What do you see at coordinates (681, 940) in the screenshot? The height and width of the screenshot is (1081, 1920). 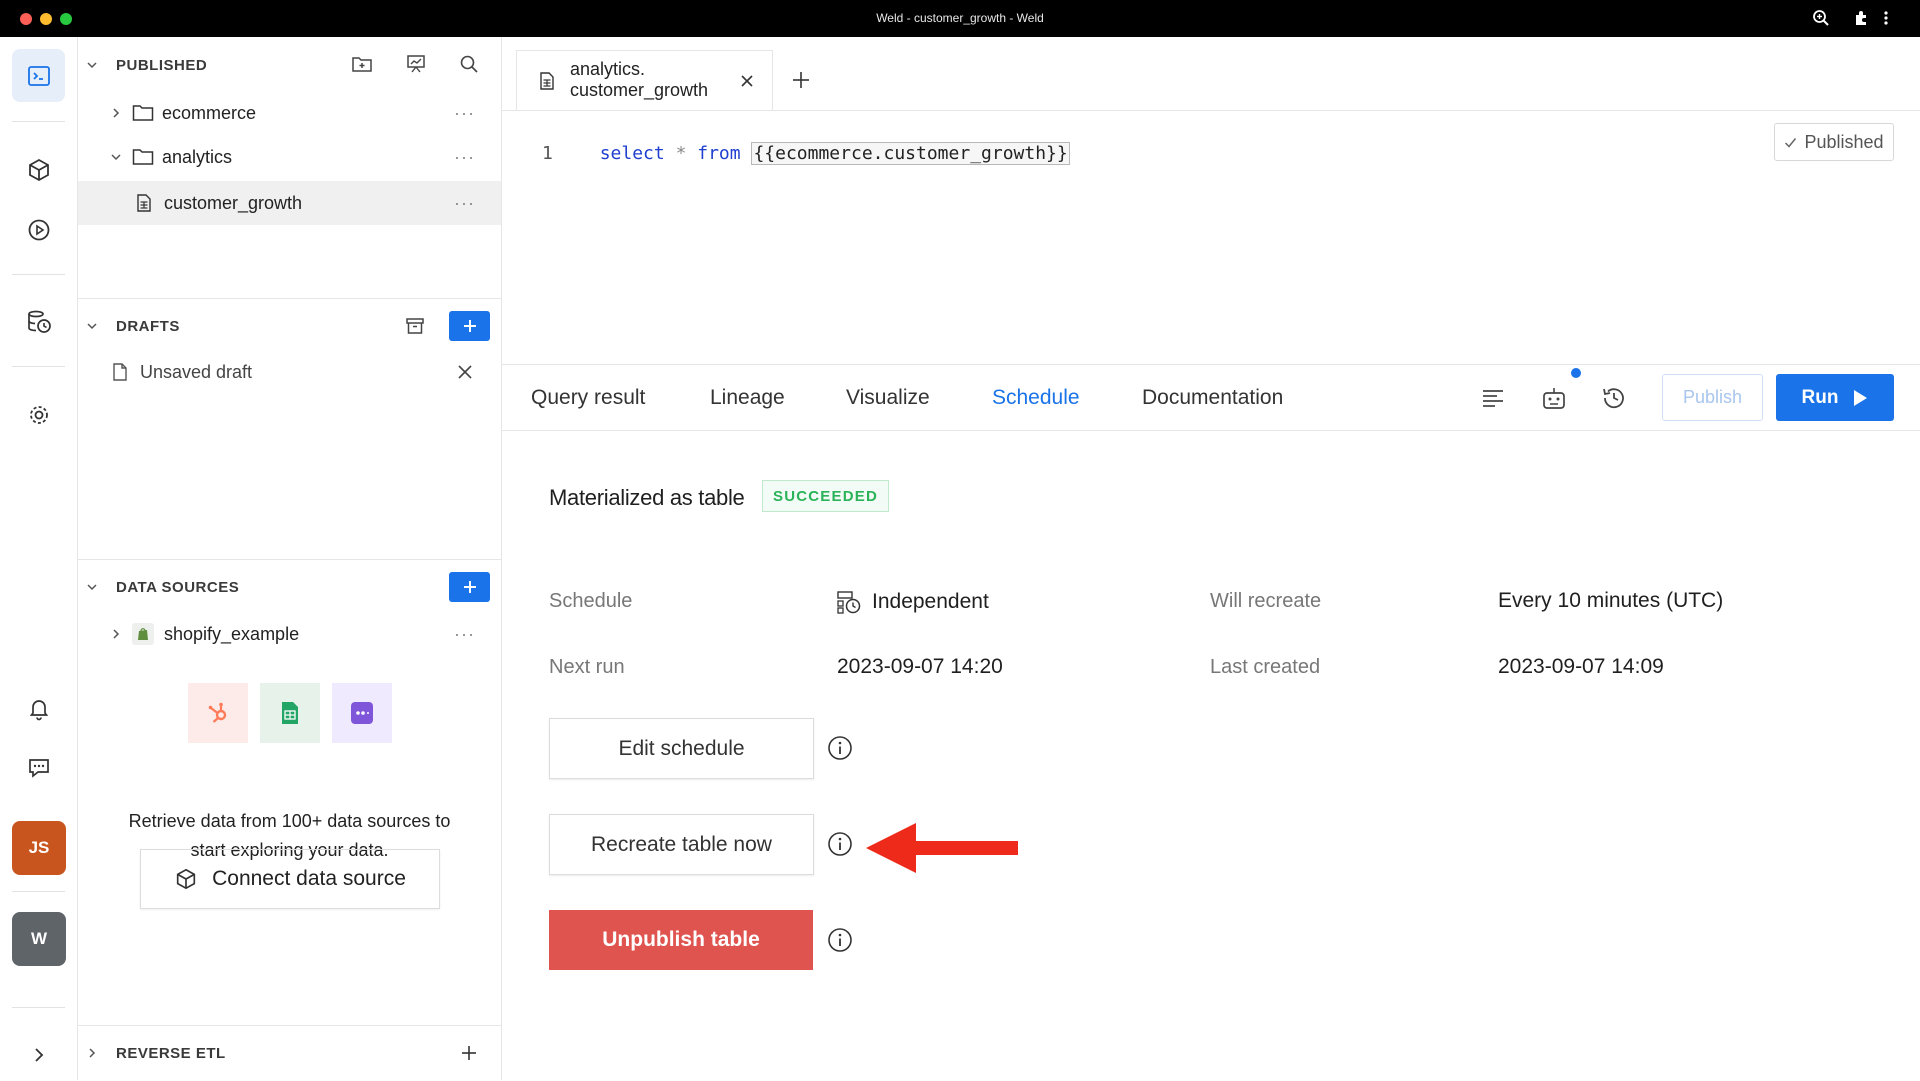 I see `unpublish-table-button: Unpublish table` at bounding box center [681, 940].